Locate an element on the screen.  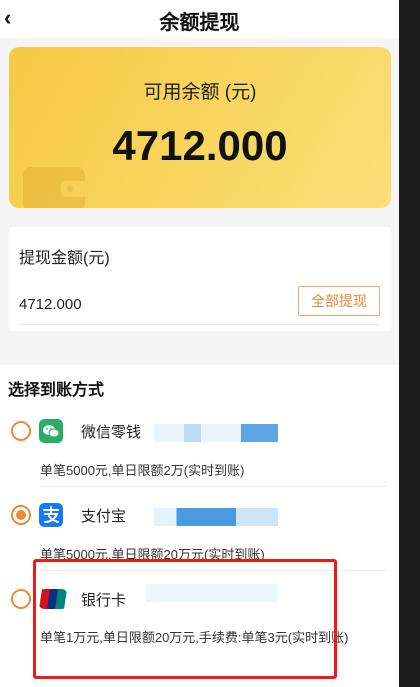
withdraw-card: 提现金额(元) 全部提现 is located at coordinates (200, 279).